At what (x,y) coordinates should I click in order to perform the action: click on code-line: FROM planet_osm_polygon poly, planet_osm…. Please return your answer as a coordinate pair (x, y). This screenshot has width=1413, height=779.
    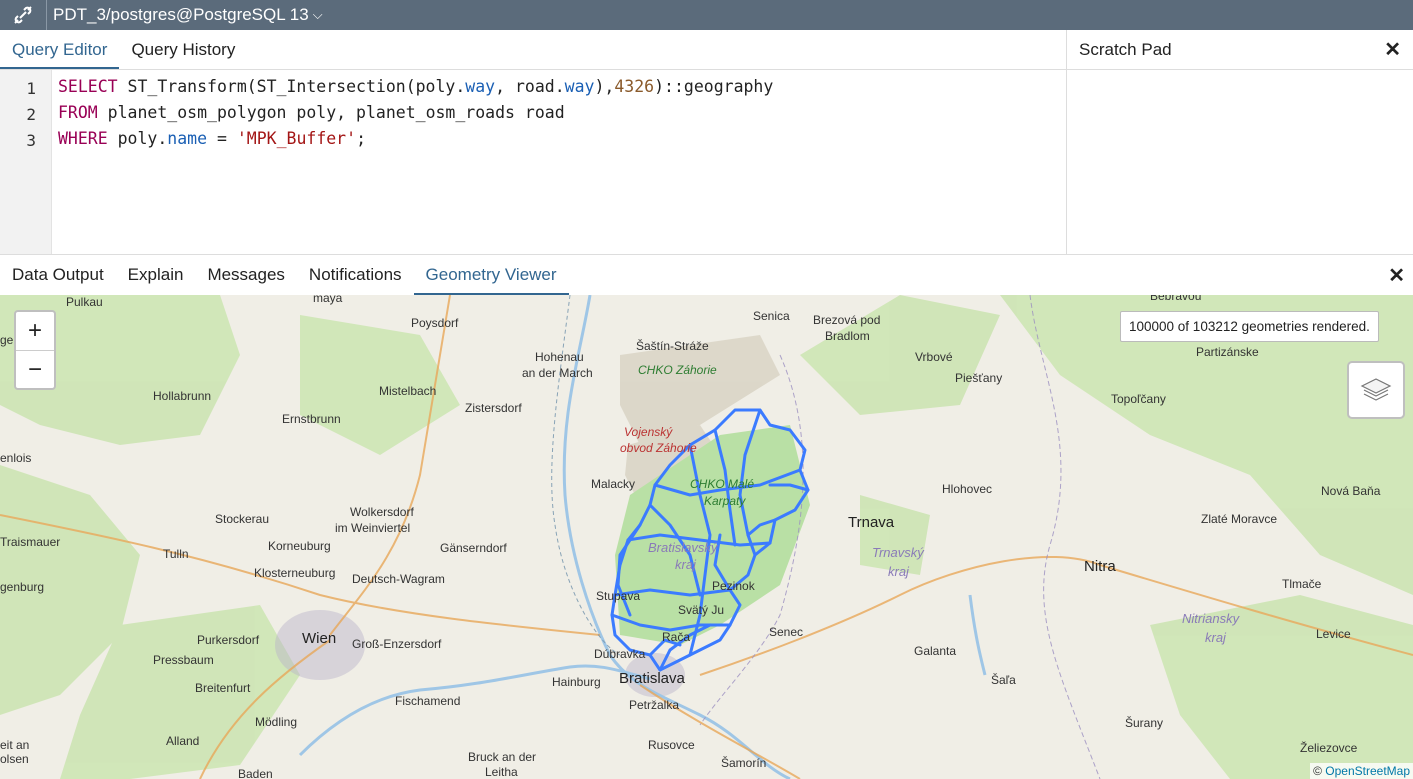
    Looking at the image, I should click on (311, 112).